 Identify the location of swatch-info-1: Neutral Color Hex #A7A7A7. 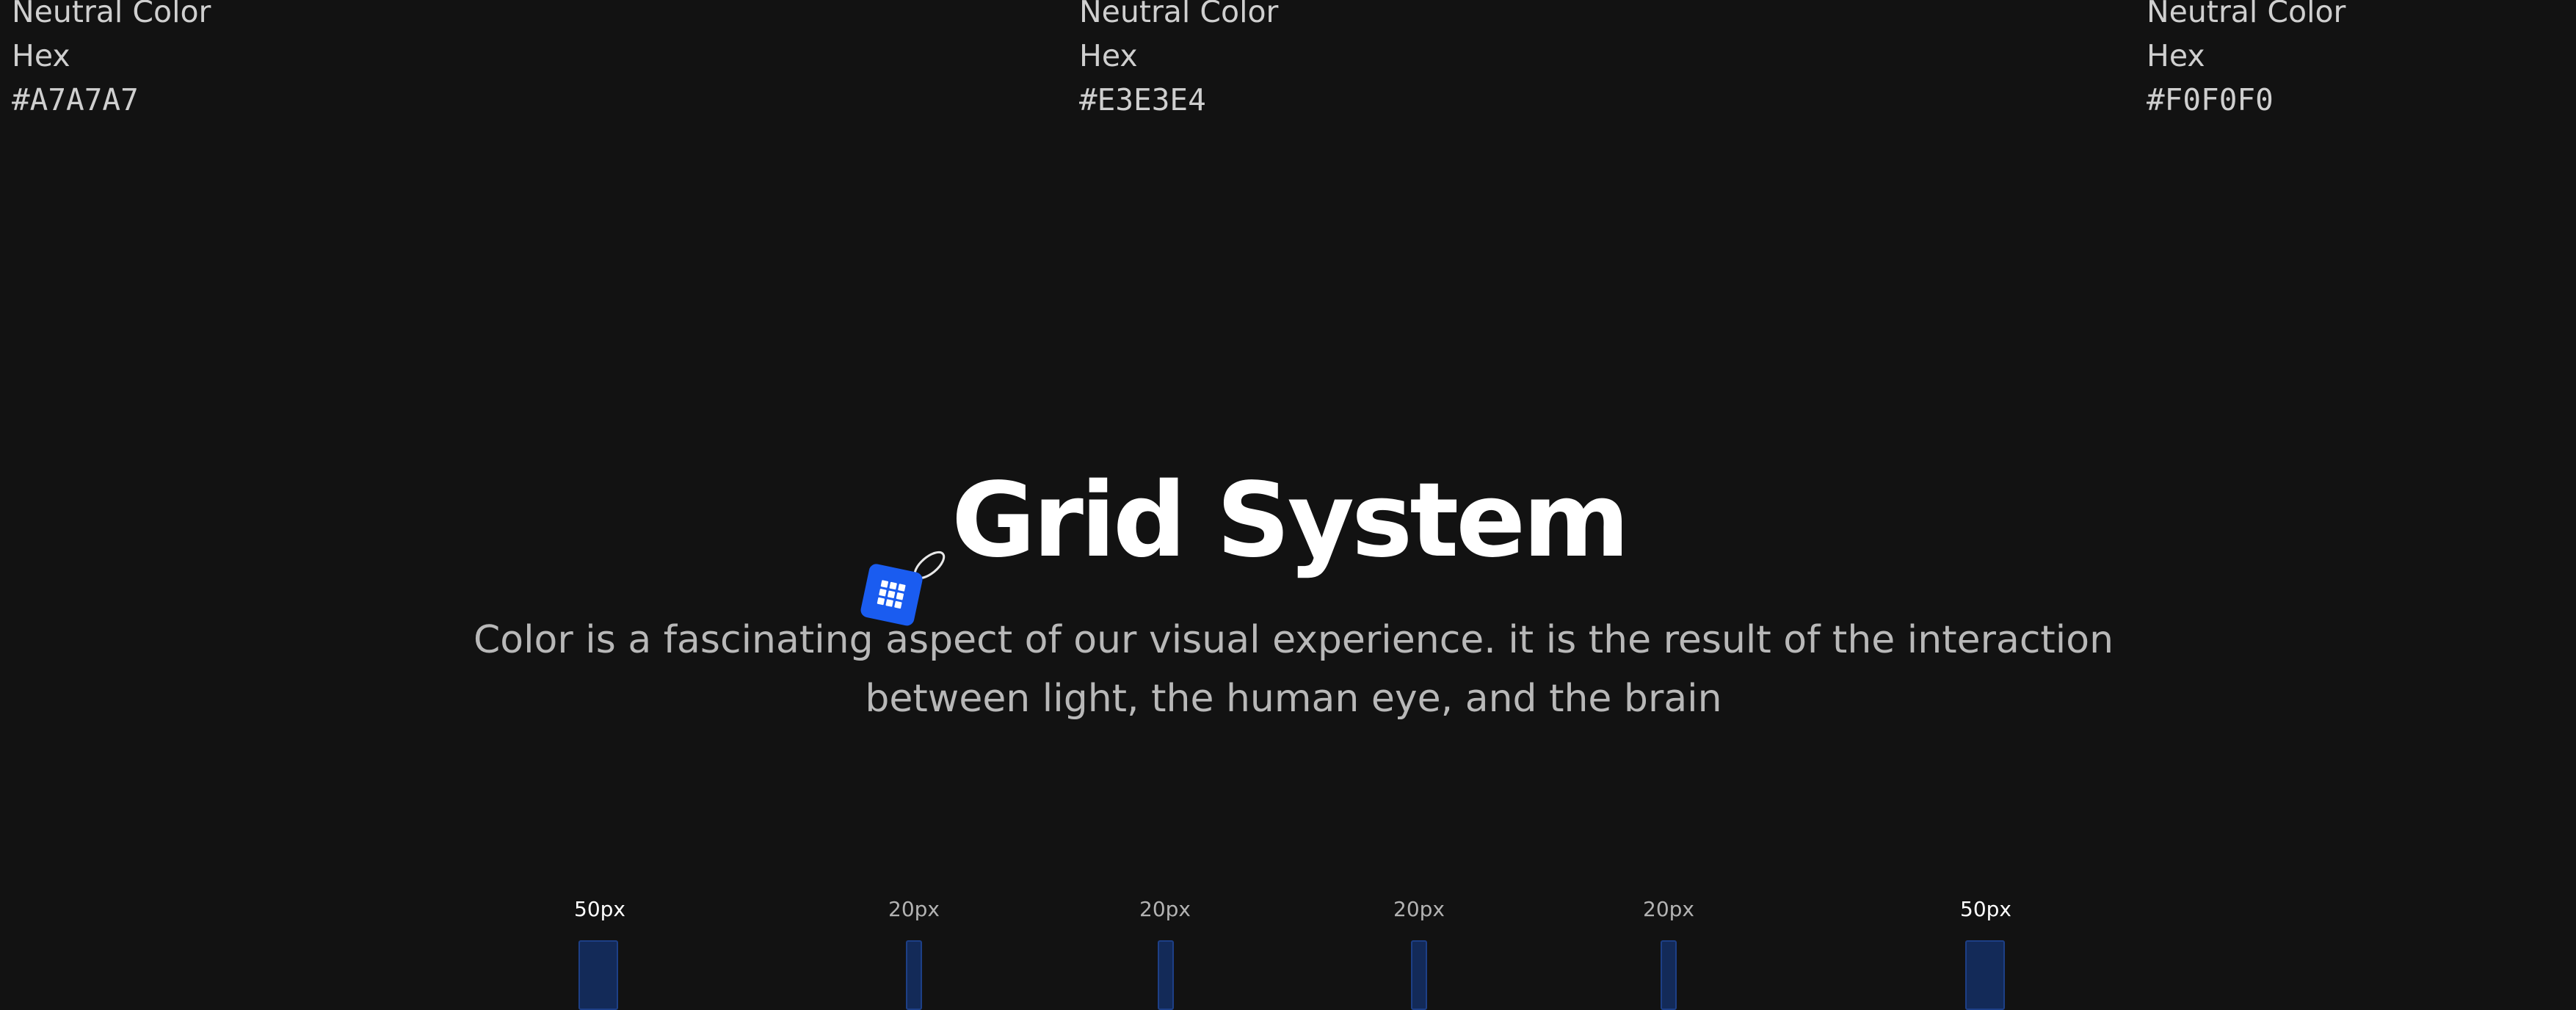
(112, 61).